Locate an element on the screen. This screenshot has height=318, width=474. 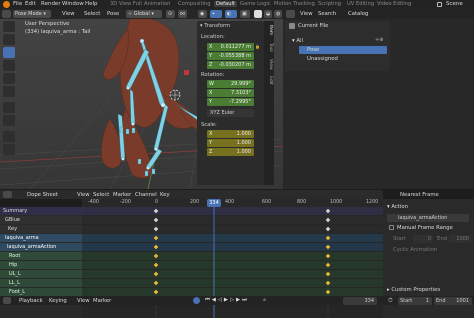
workspace-tab-motion-tracking: Motion Tracking is located at coordinates (294, 4).